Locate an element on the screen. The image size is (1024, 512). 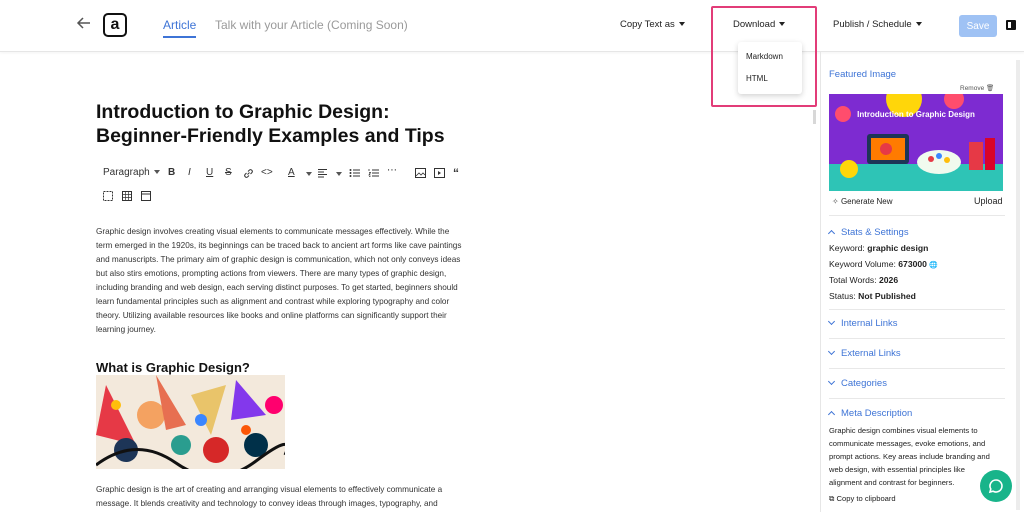
external-links-label: External Links is located at coordinates (871, 353).